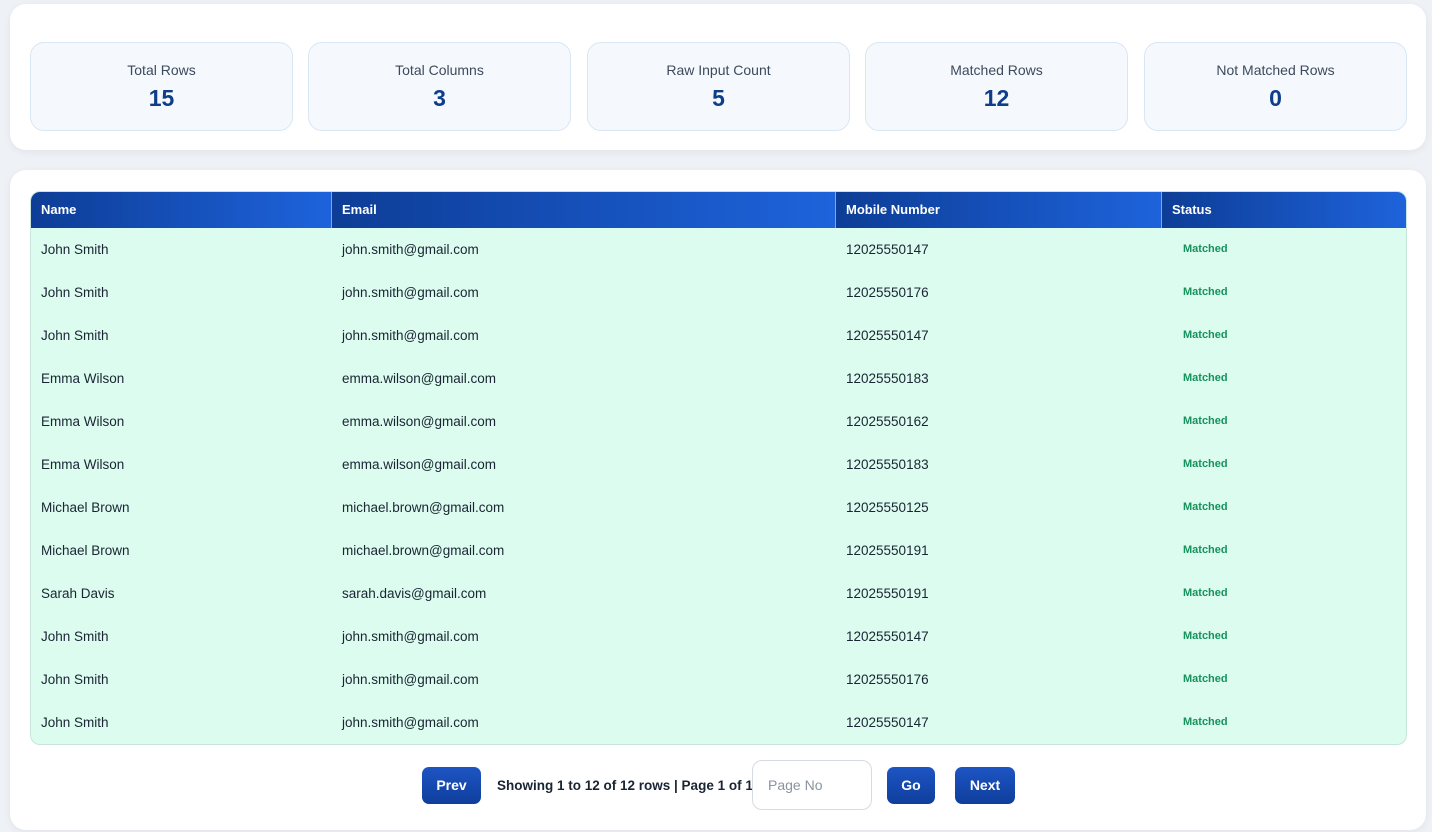 This screenshot has height=832, width=1432. I want to click on go-button: Go, so click(911, 785).